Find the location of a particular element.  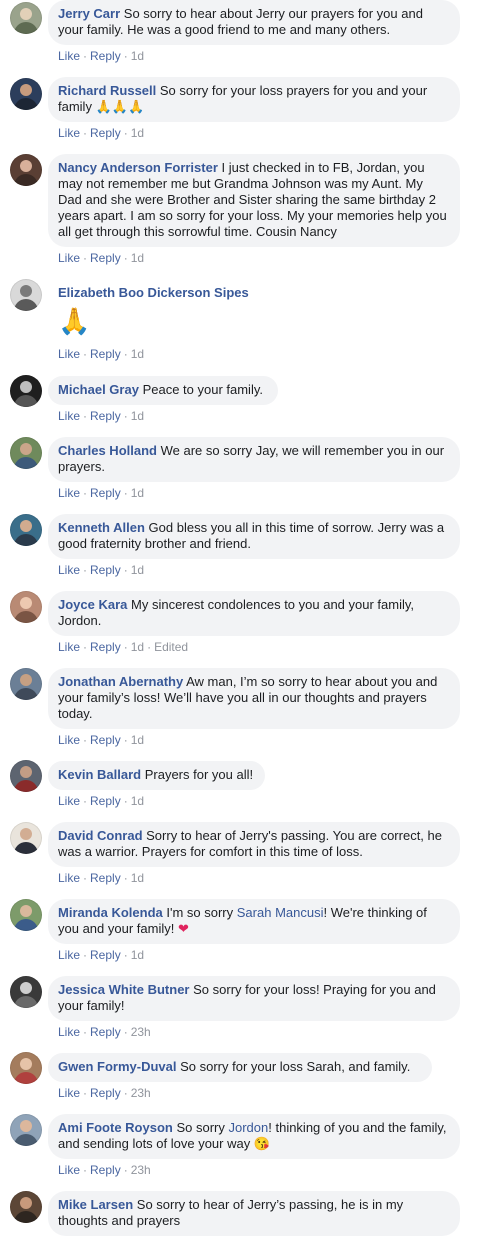

commenter-name: Kenneth Allen is located at coordinates (101, 527).